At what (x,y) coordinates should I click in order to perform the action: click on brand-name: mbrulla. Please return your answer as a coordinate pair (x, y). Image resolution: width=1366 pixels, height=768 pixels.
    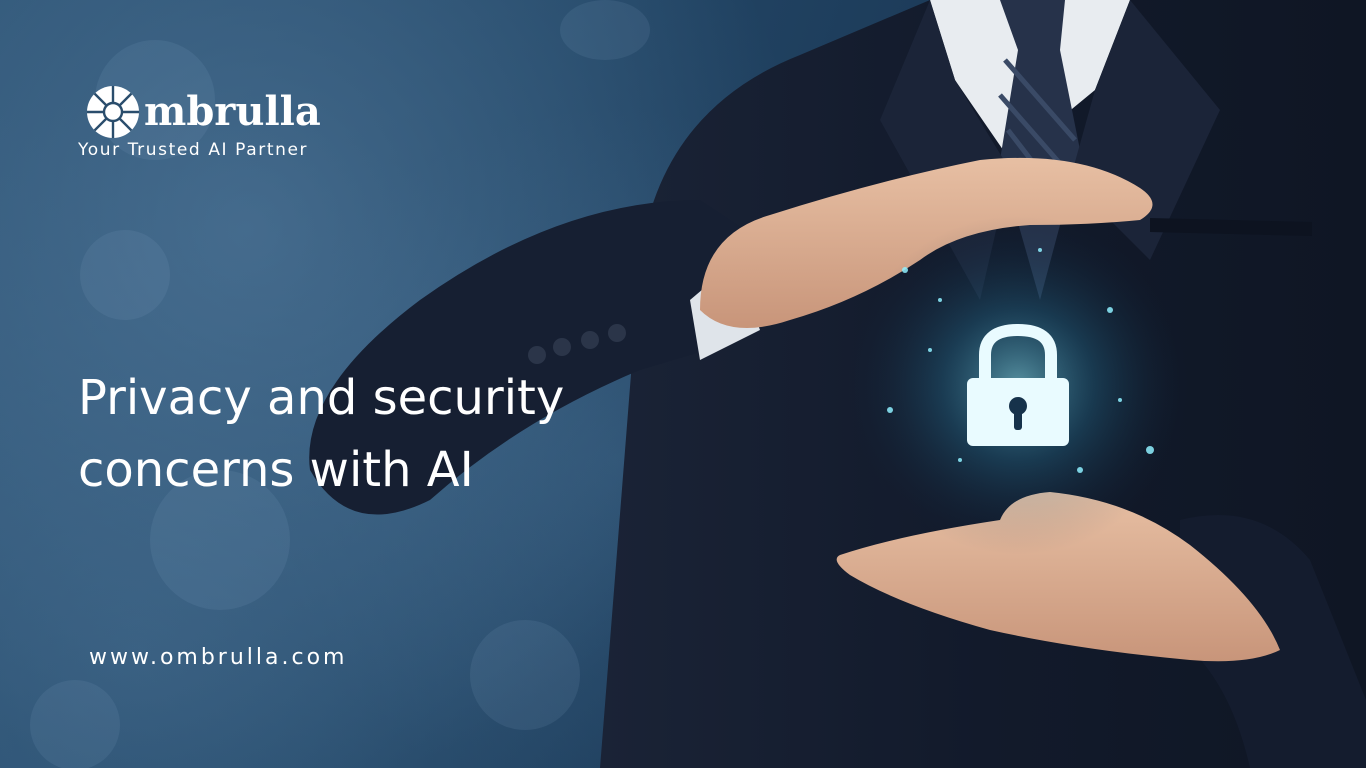
    Looking at the image, I should click on (232, 111).